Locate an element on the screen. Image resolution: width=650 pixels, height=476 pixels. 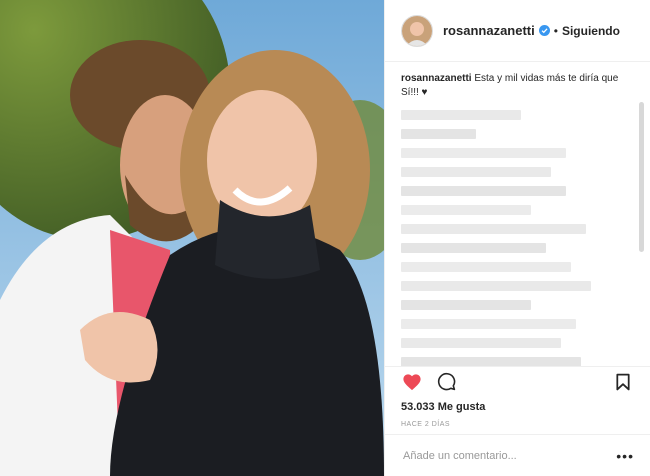
action-bar is located at coordinates (517, 381).